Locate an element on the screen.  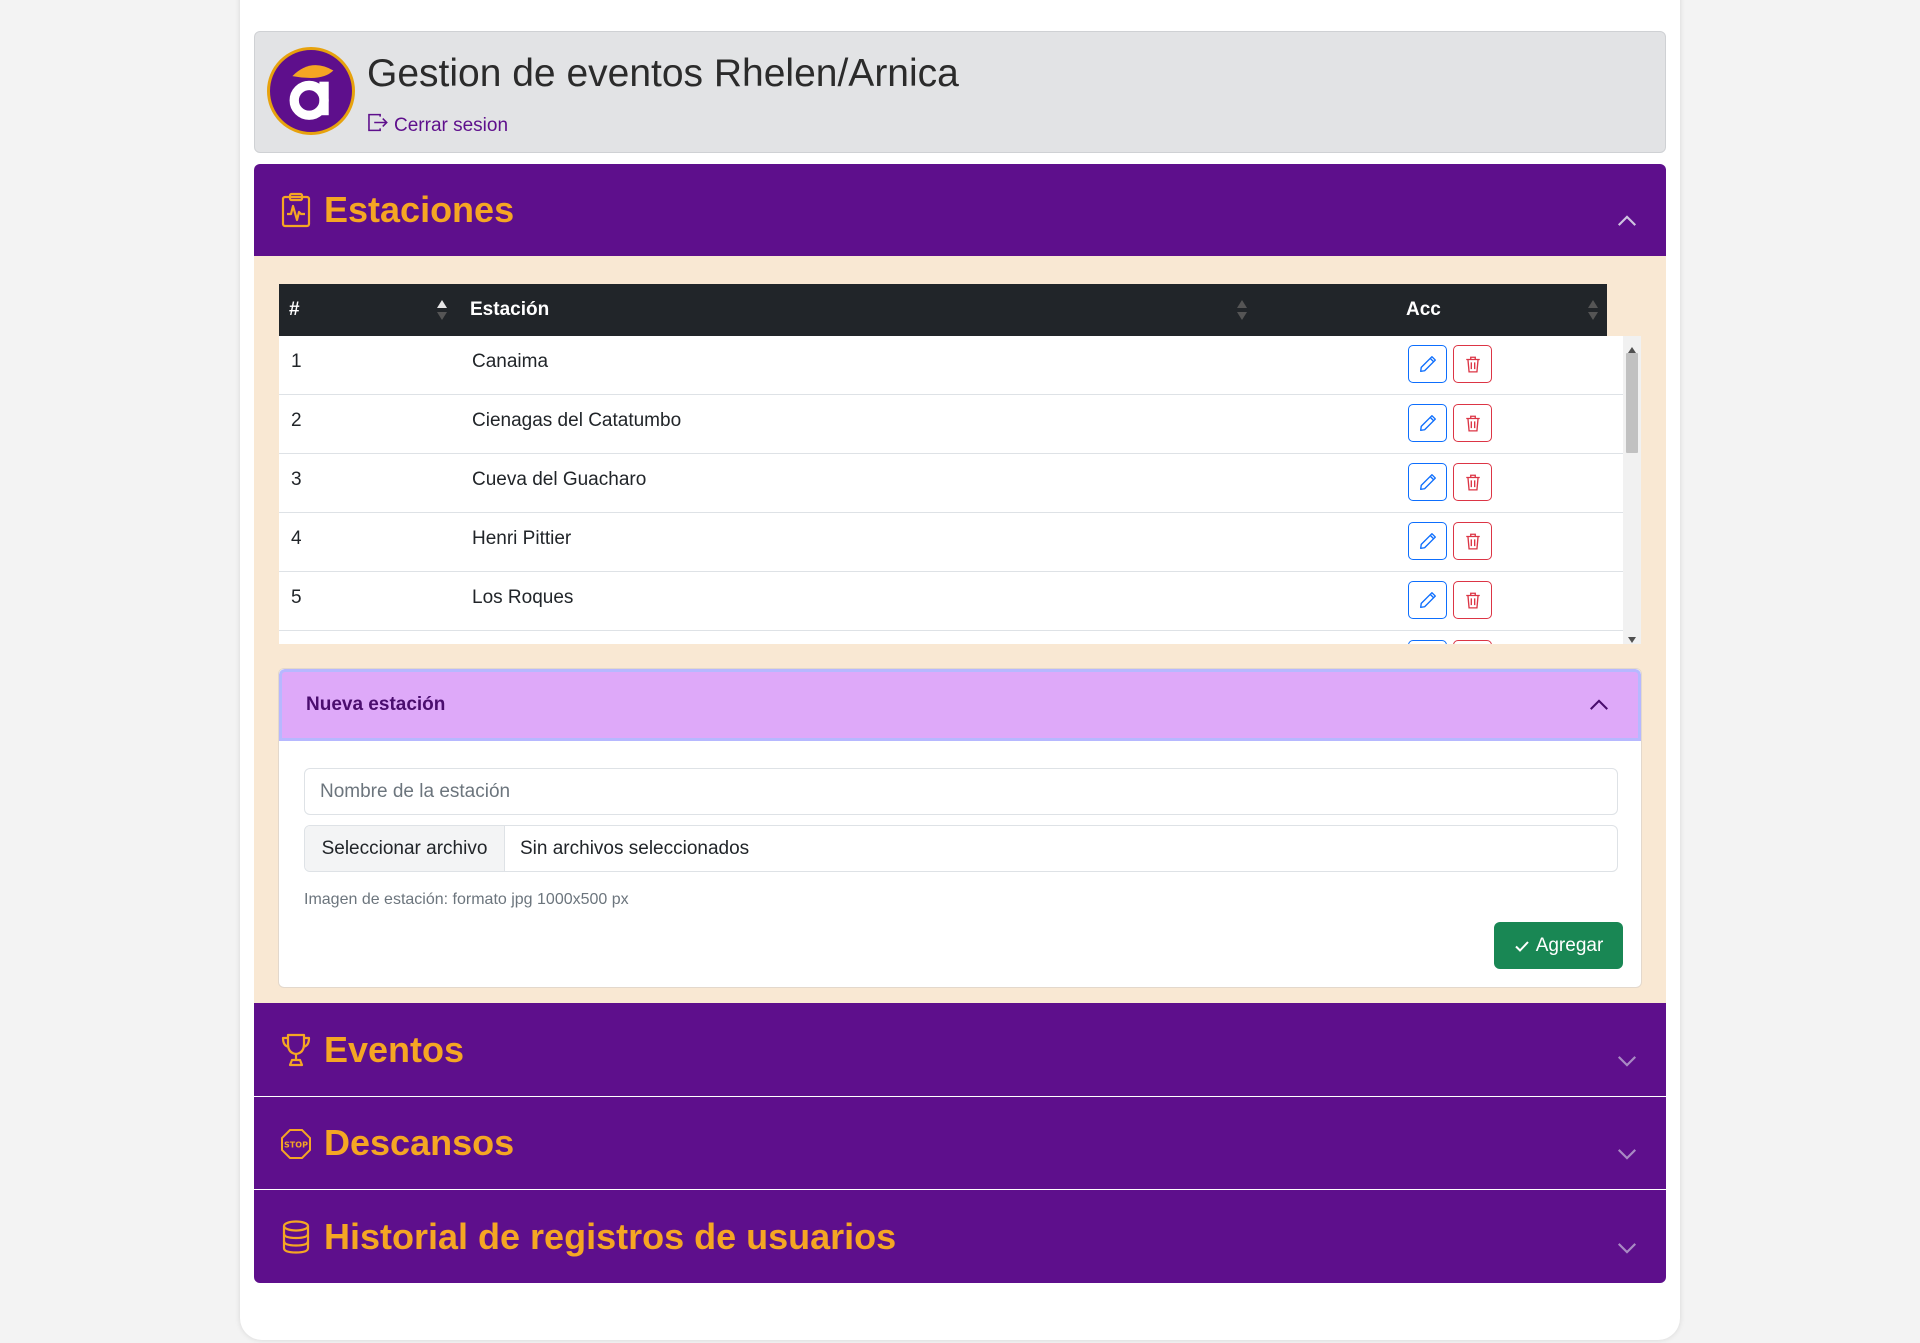
add-station-button: Agregar is located at coordinates (1558, 945).